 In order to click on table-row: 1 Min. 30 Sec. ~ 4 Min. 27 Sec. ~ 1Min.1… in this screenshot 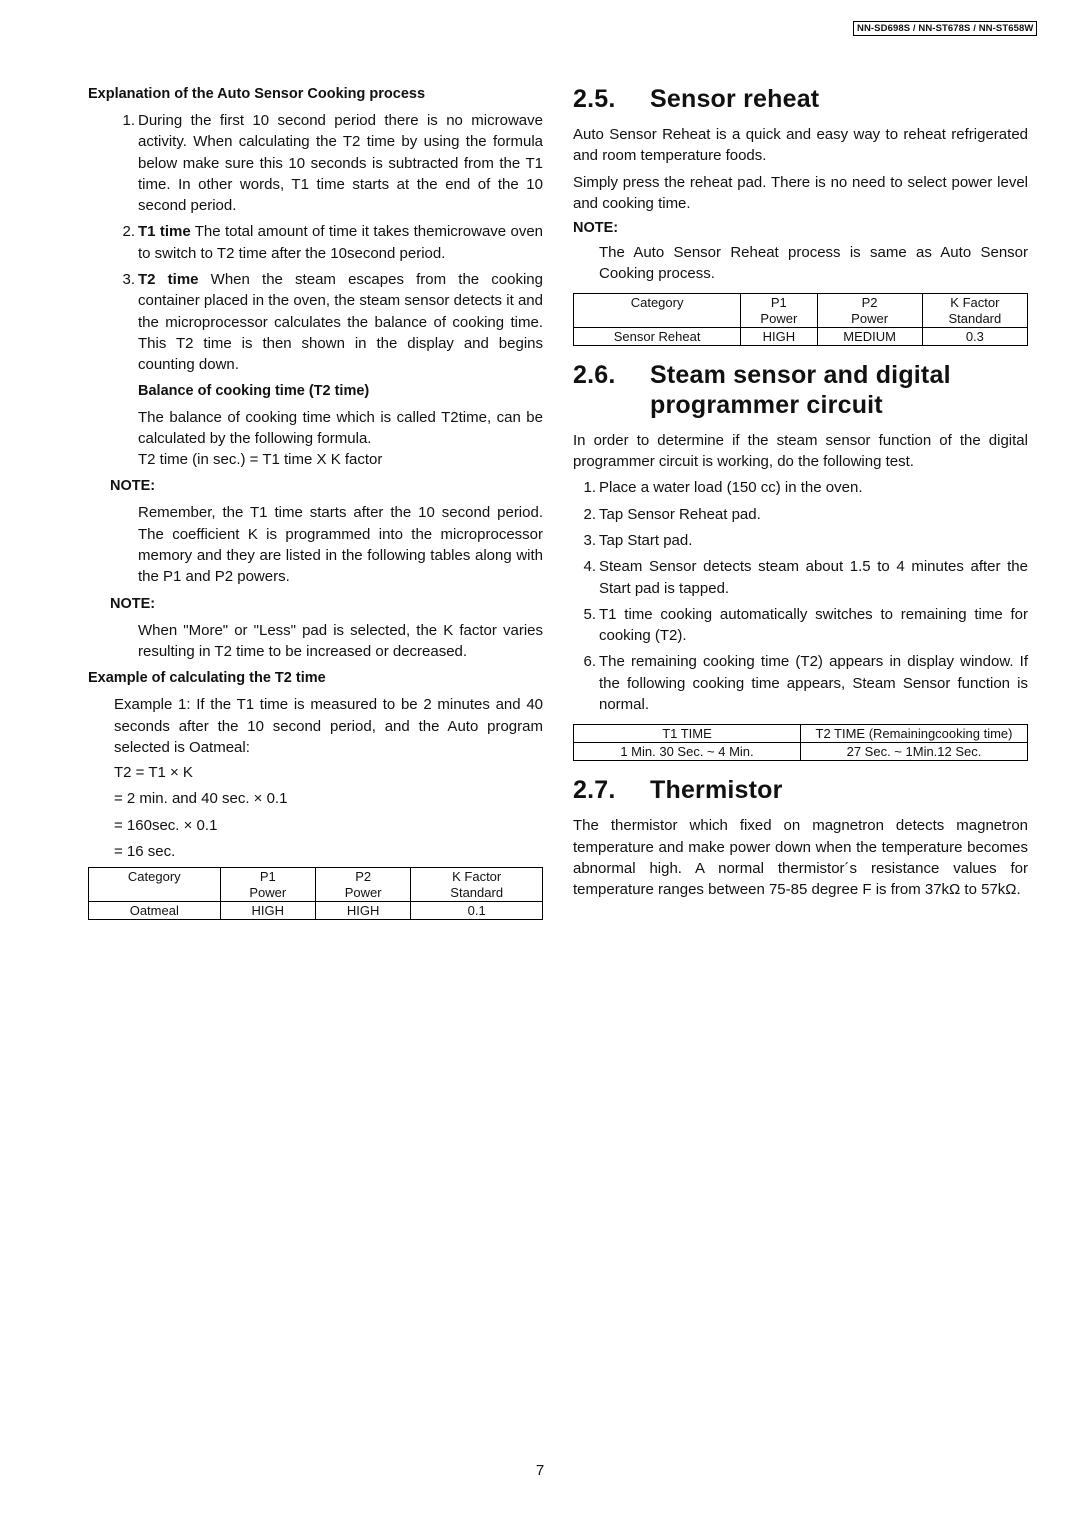, I will do `click(800, 752)`.